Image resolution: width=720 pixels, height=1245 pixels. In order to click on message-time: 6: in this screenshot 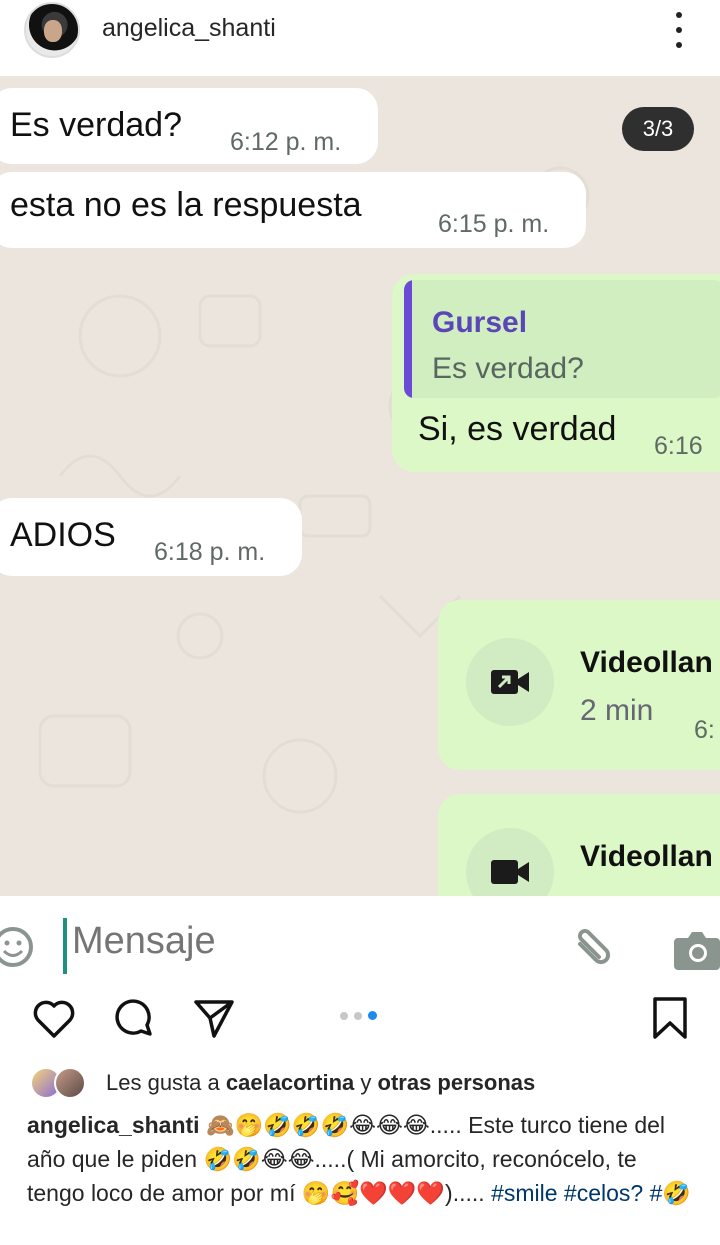, I will do `click(704, 730)`.